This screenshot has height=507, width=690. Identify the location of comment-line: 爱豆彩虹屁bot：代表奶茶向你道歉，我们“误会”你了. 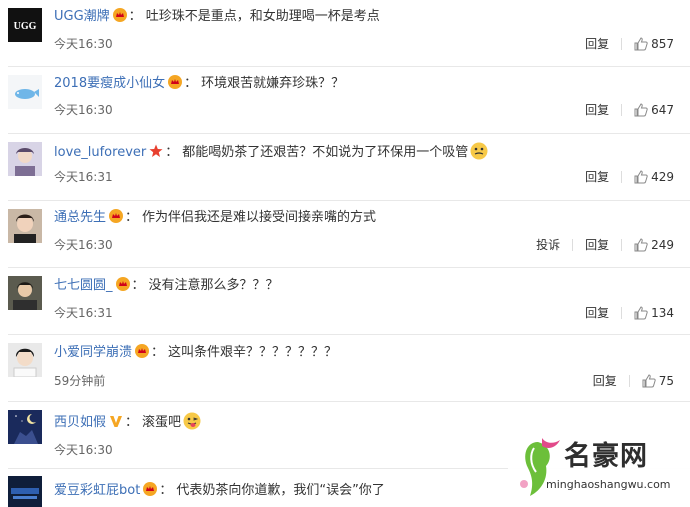
(219, 490).